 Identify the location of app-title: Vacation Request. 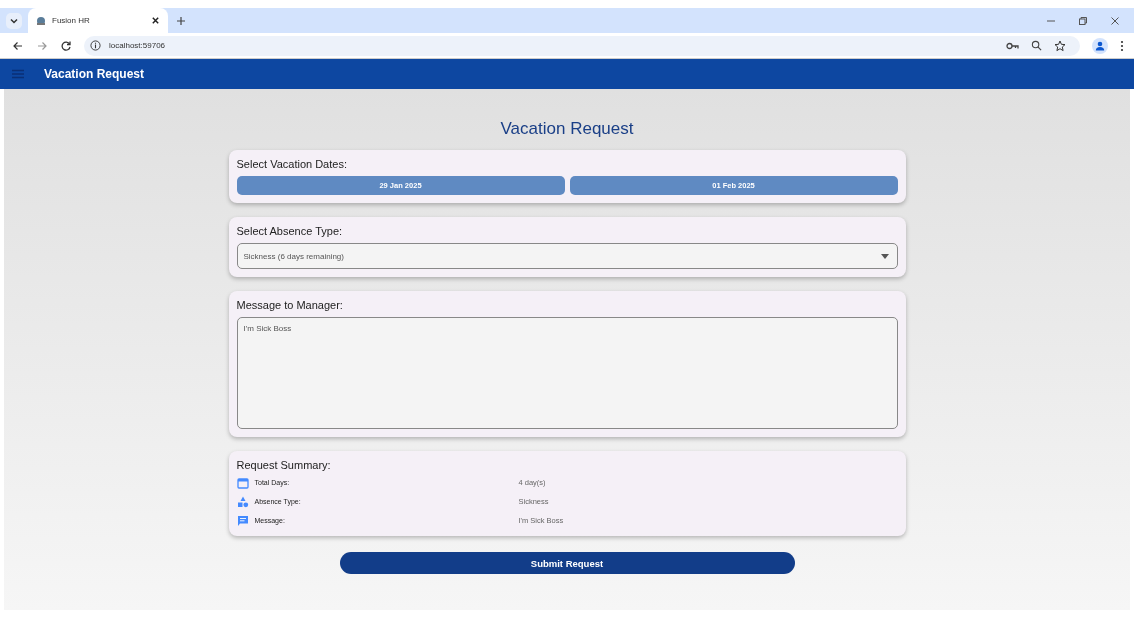
(94, 74).